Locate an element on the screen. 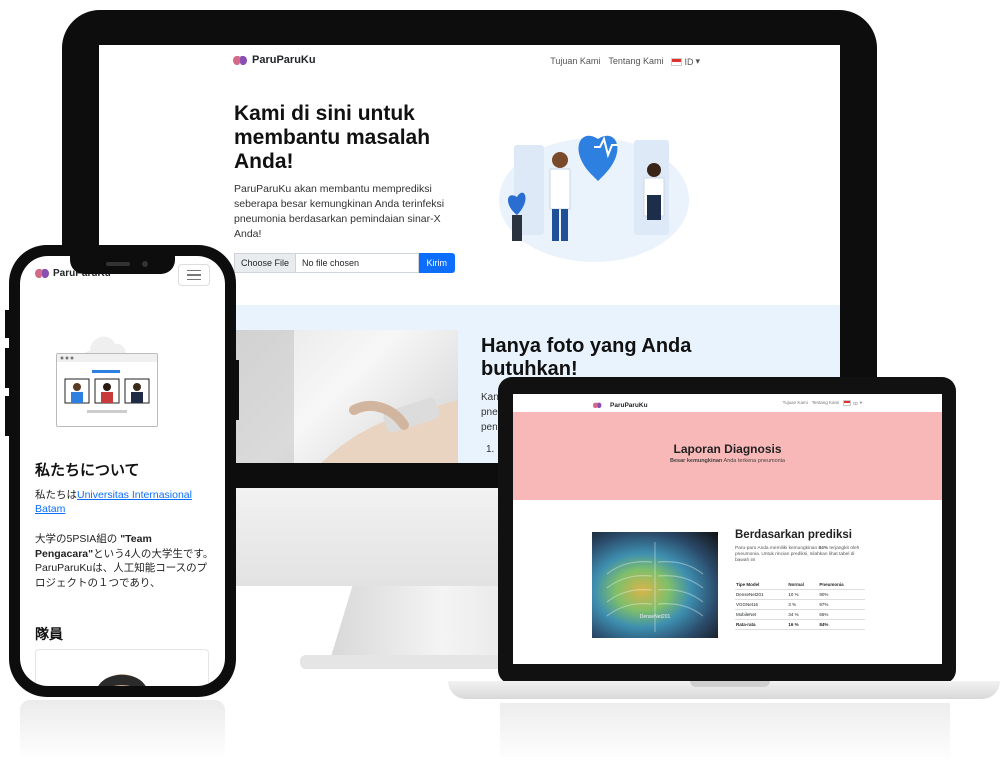 The image size is (1001, 765). table-cell: VGGNet16 is located at coordinates (761, 604).